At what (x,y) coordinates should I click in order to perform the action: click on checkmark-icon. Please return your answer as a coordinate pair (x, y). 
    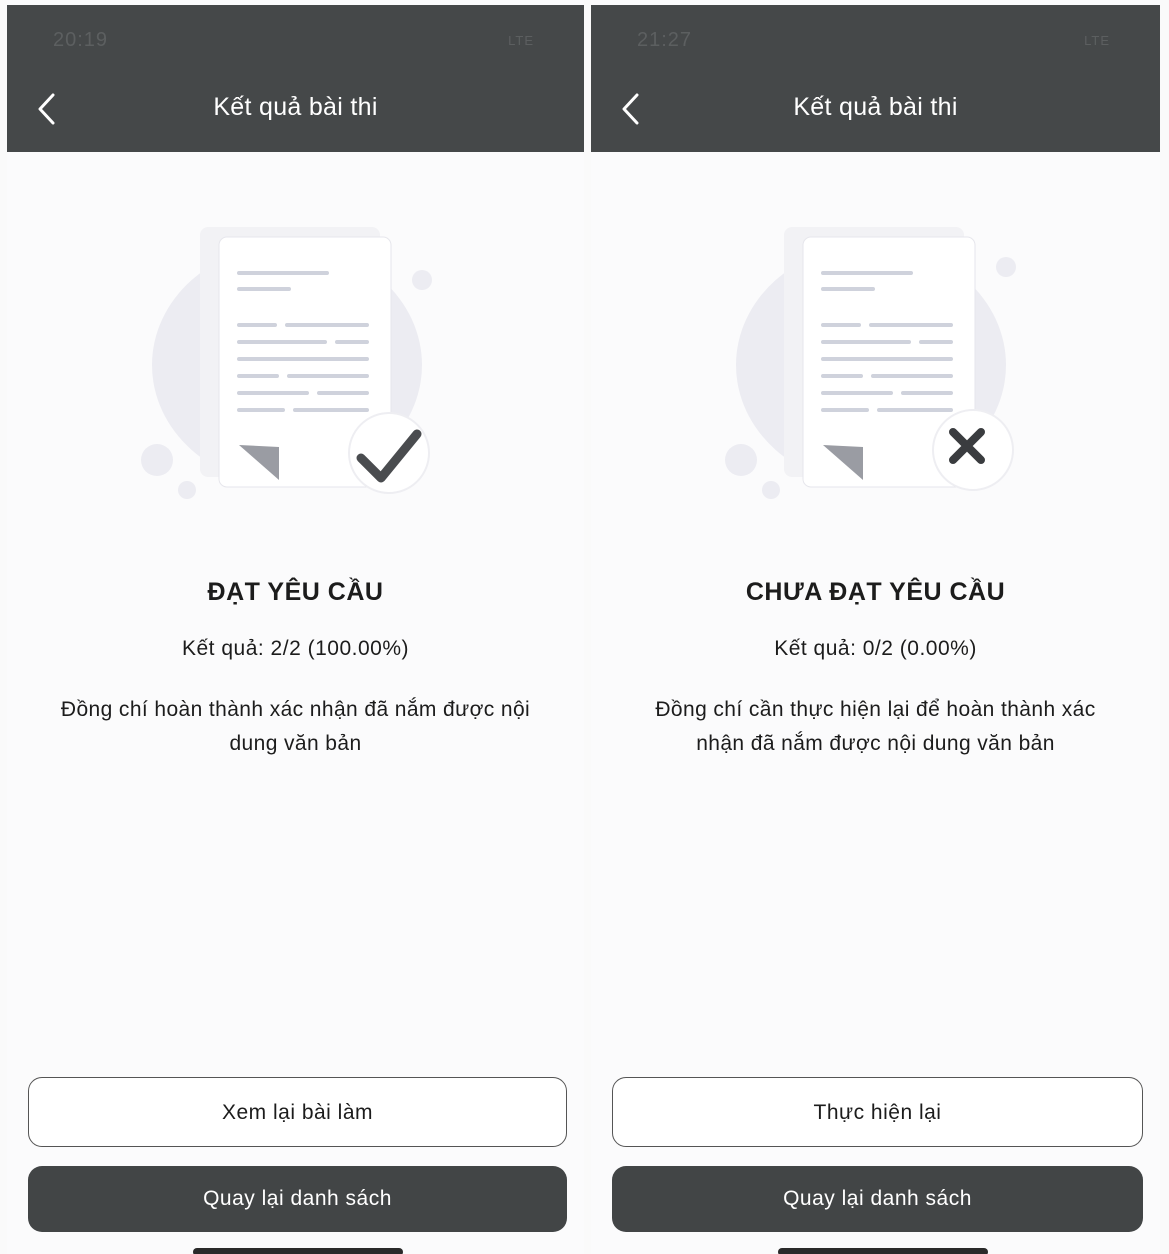
    Looking at the image, I should click on (389, 456).